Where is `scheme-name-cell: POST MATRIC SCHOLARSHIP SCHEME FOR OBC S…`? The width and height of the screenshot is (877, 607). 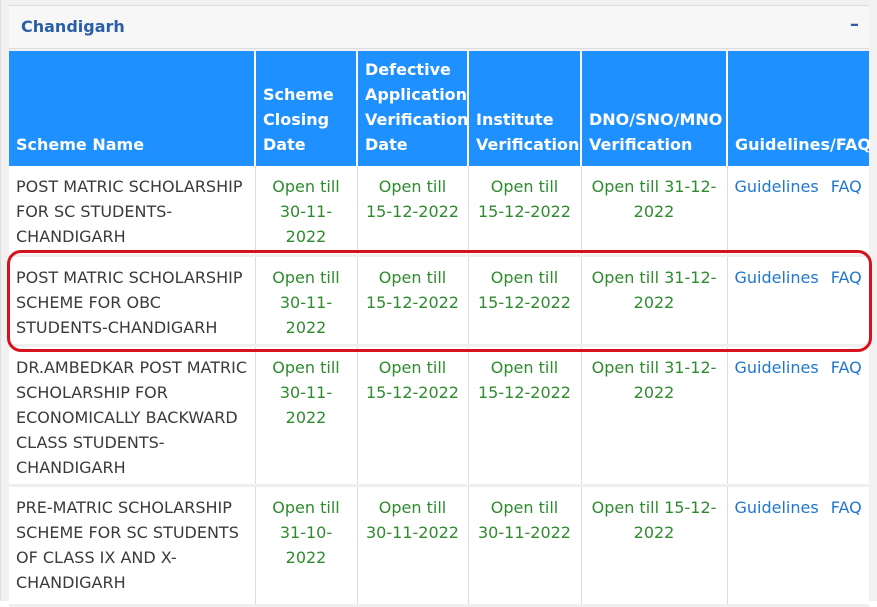 scheme-name-cell: POST MATRIC SCHOLARSHIP SCHEME FOR OBC S… is located at coordinates (132, 301).